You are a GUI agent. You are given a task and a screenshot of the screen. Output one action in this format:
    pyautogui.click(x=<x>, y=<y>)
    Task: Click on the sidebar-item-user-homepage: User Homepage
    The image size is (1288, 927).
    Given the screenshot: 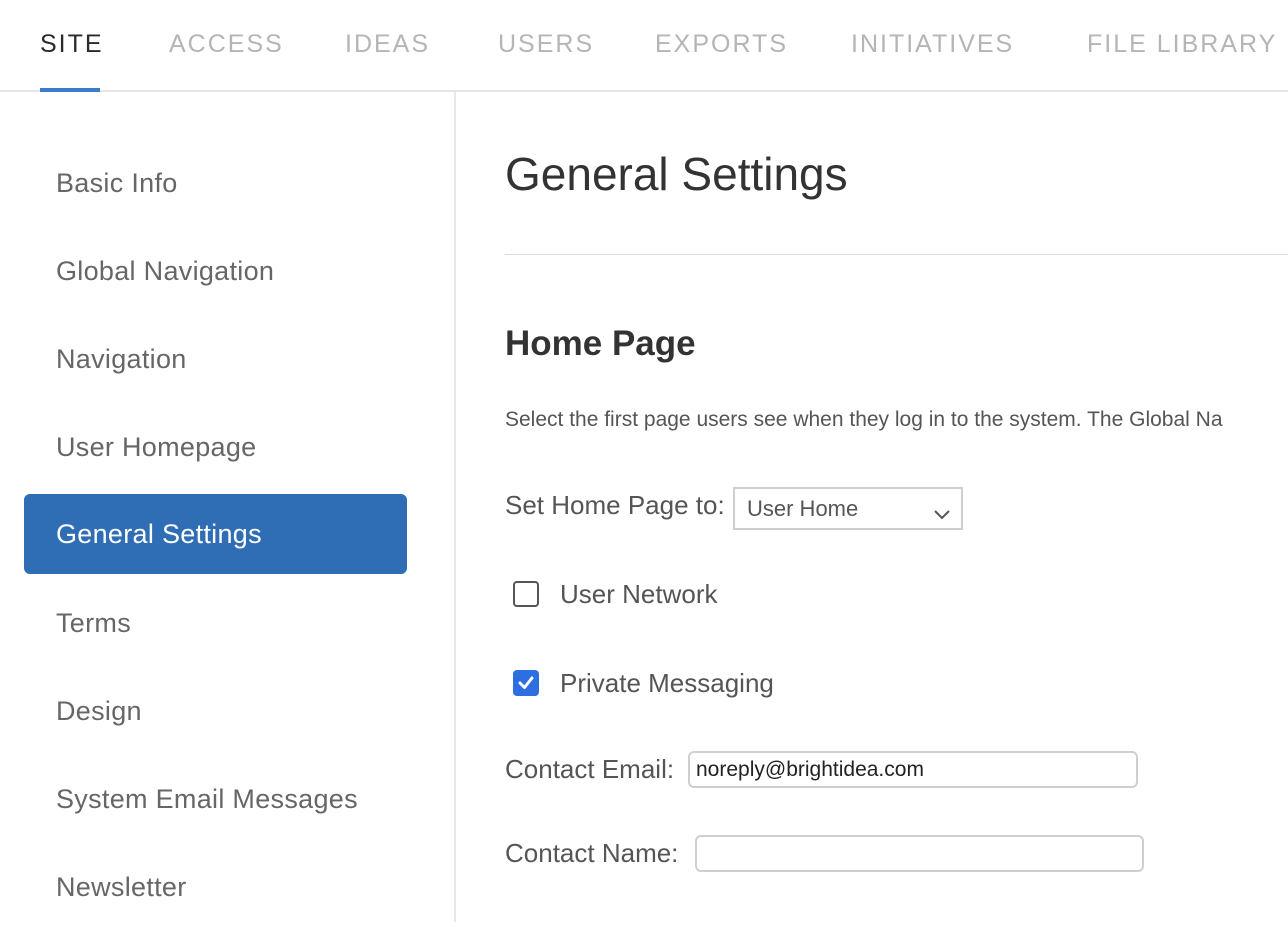 What is the action you would take?
    pyautogui.click(x=215, y=447)
    